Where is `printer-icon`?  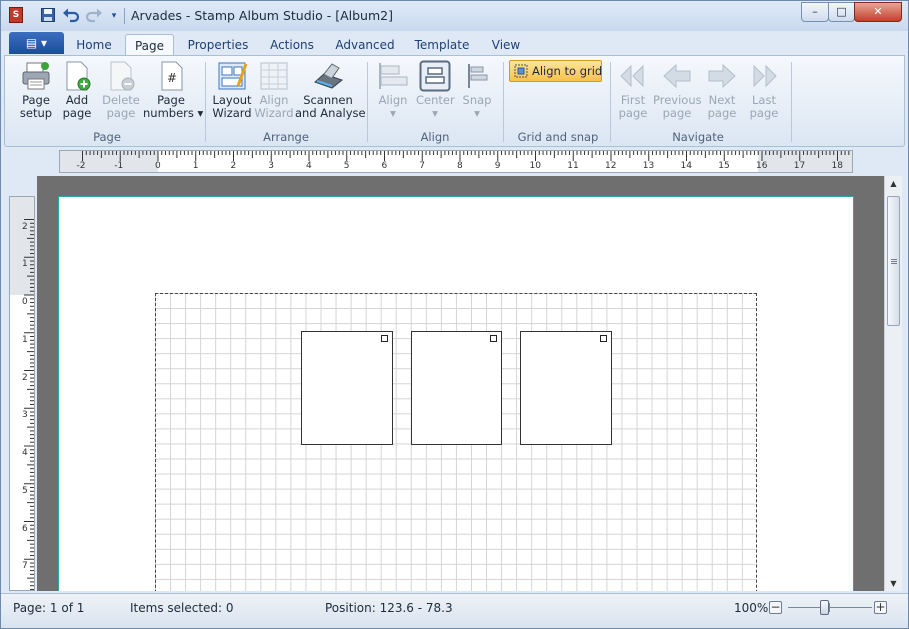
printer-icon is located at coordinates (36, 76).